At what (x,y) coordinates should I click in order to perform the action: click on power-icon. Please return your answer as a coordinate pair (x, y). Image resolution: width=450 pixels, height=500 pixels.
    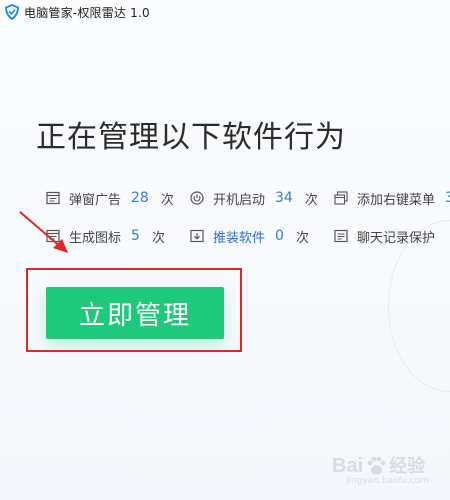
    Looking at the image, I should click on (197, 198).